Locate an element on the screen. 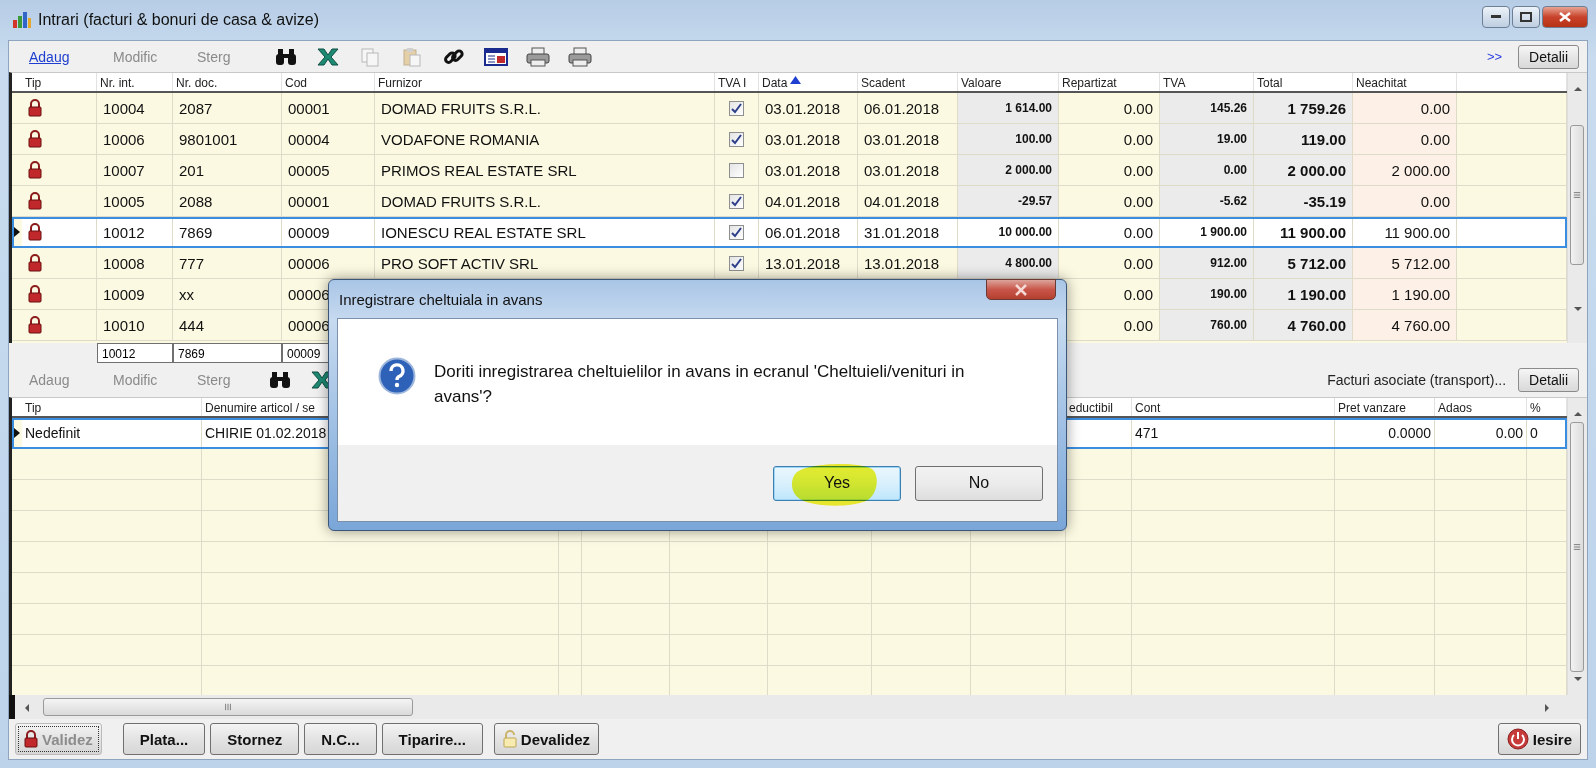 This screenshot has width=1596, height=768. table-cell: 10006 is located at coordinates (124, 139).